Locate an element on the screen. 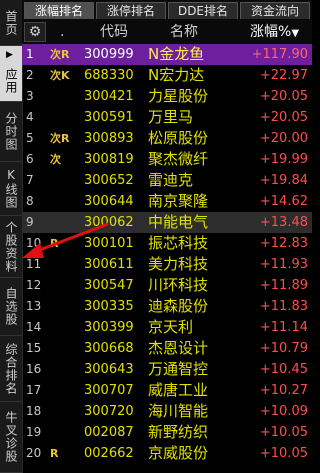 This screenshot has width=320, height=473. sidebar-item-overall-ranking: 综合排名 is located at coordinates (11, 369).